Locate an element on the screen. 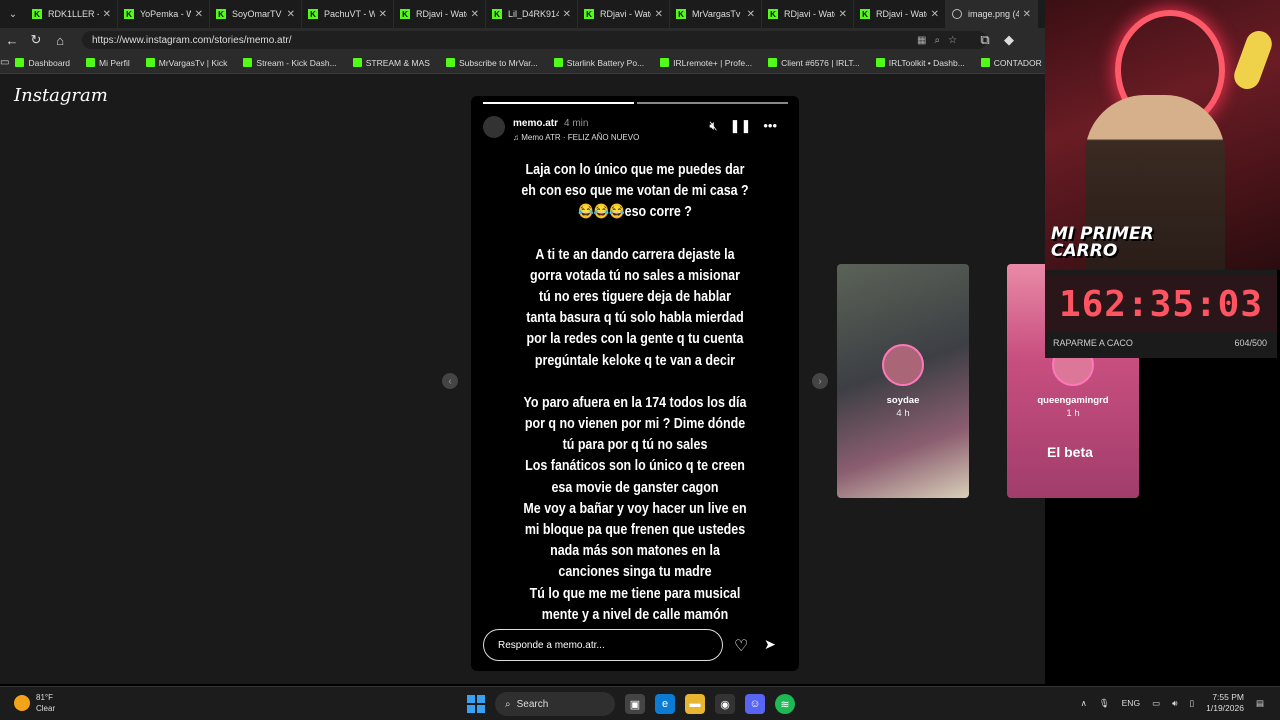 This screenshot has width=1280, height=720. browser-tab: K Lil_D4RK914 - V ✕ is located at coordinates (532, 14).